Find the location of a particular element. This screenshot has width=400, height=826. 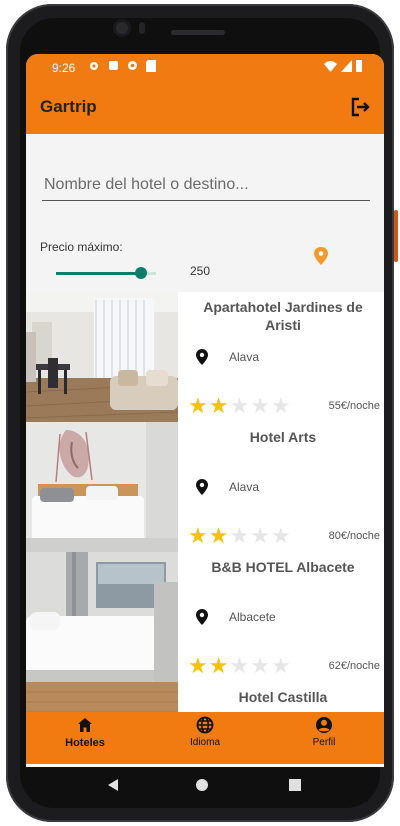

sync-icon is located at coordinates (132, 65).